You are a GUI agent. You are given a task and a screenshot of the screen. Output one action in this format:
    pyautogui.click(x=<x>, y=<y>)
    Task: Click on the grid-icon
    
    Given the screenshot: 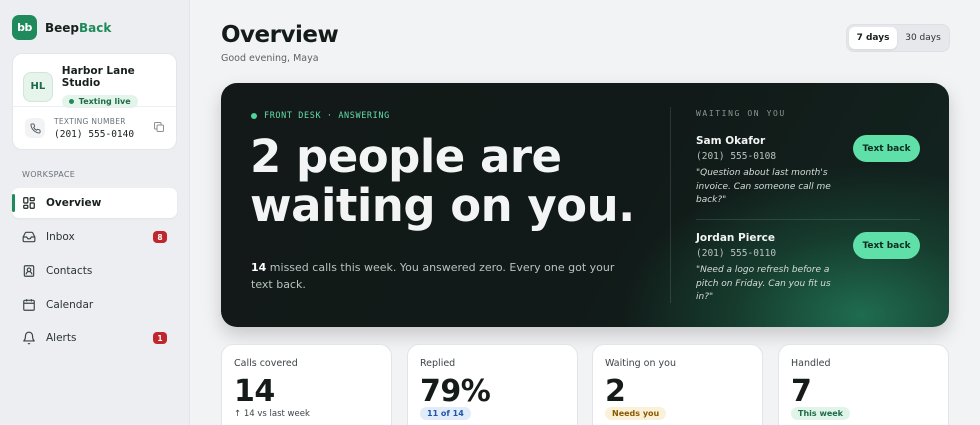 What is the action you would take?
    pyautogui.click(x=29, y=203)
    